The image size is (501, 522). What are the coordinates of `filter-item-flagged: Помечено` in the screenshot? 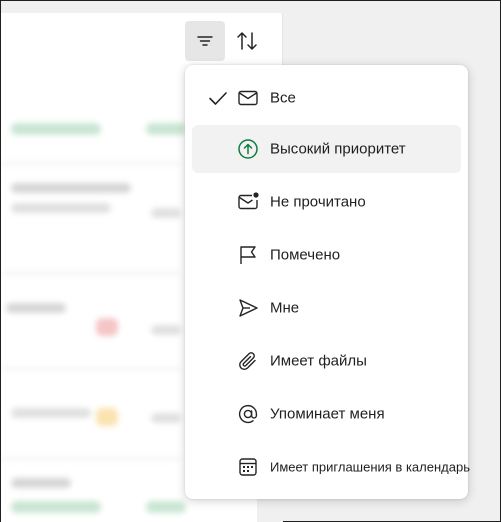 It's located at (326, 255).